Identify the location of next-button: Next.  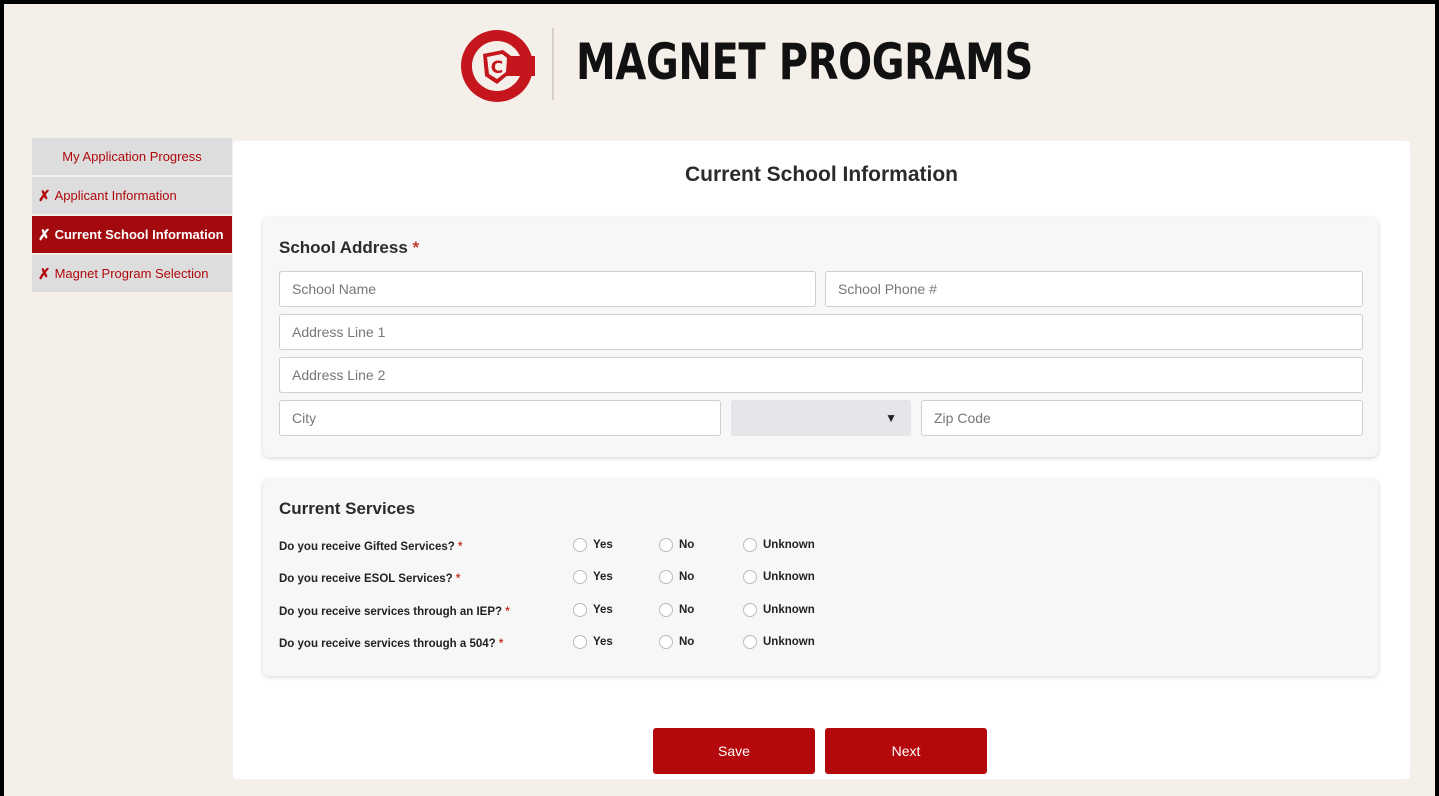
(906, 751).